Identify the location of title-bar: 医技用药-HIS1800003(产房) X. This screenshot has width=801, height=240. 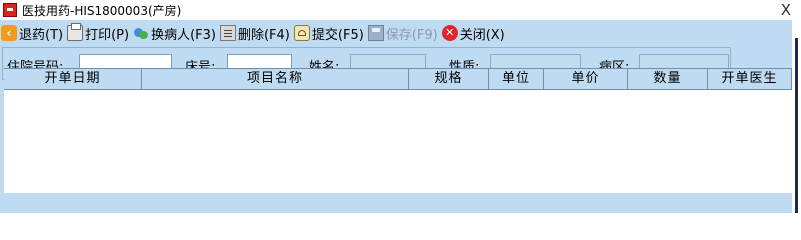
(400, 10).